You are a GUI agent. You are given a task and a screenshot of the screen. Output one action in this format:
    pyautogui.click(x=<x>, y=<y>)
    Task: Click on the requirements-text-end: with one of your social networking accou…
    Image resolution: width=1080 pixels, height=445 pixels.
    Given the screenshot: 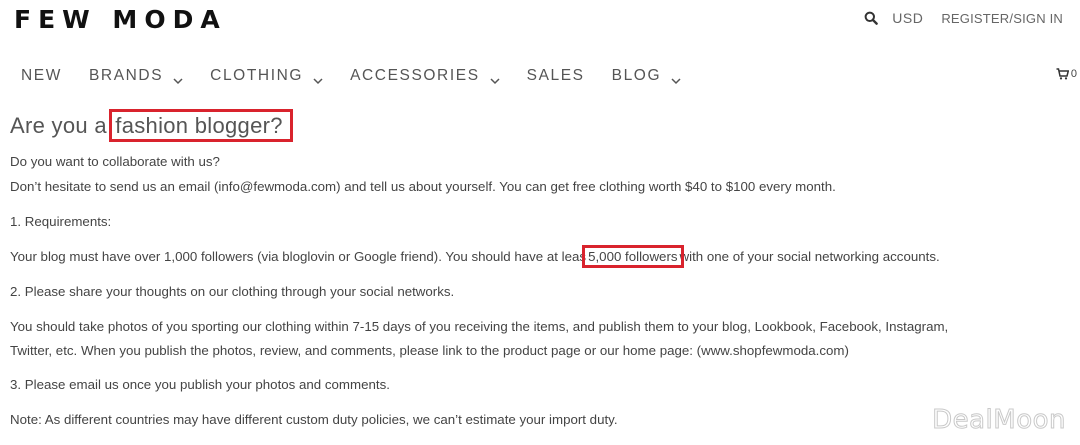 What is the action you would take?
    pyautogui.click(x=809, y=256)
    